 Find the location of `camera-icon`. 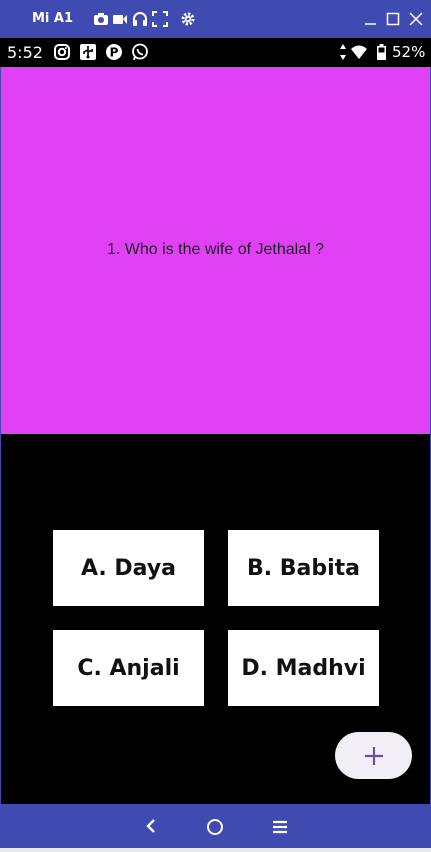

camera-icon is located at coordinates (101, 19).